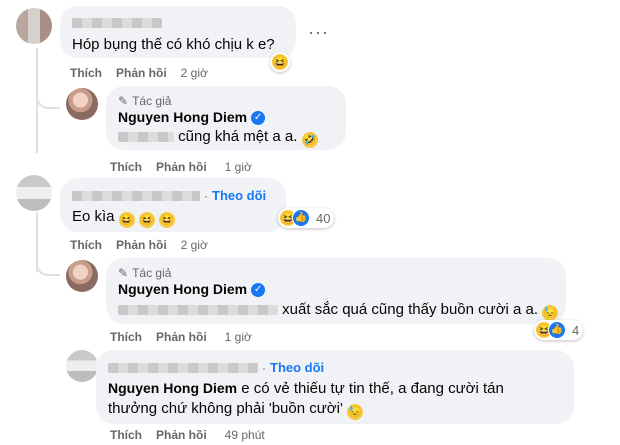  What do you see at coordinates (309, 140) in the screenshot?
I see `rofl-emoji-icon: 🤣` at bounding box center [309, 140].